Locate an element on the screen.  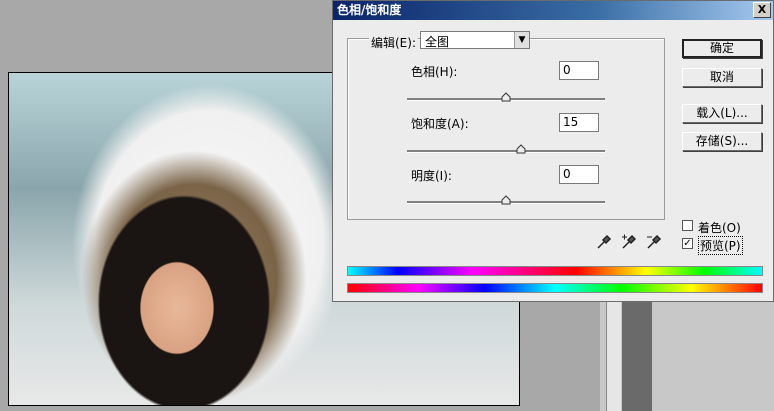
hue-label: 色相(H): is located at coordinates (434, 72).